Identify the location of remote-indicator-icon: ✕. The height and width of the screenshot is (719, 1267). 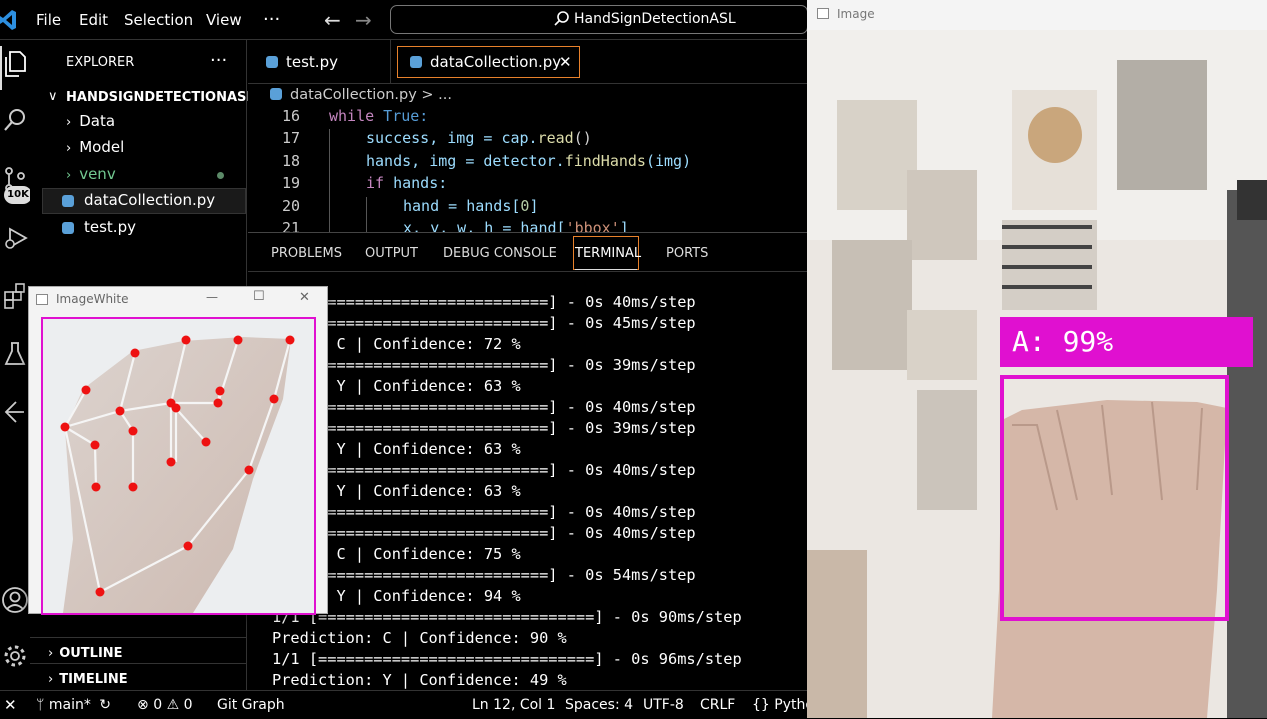
(10, 705).